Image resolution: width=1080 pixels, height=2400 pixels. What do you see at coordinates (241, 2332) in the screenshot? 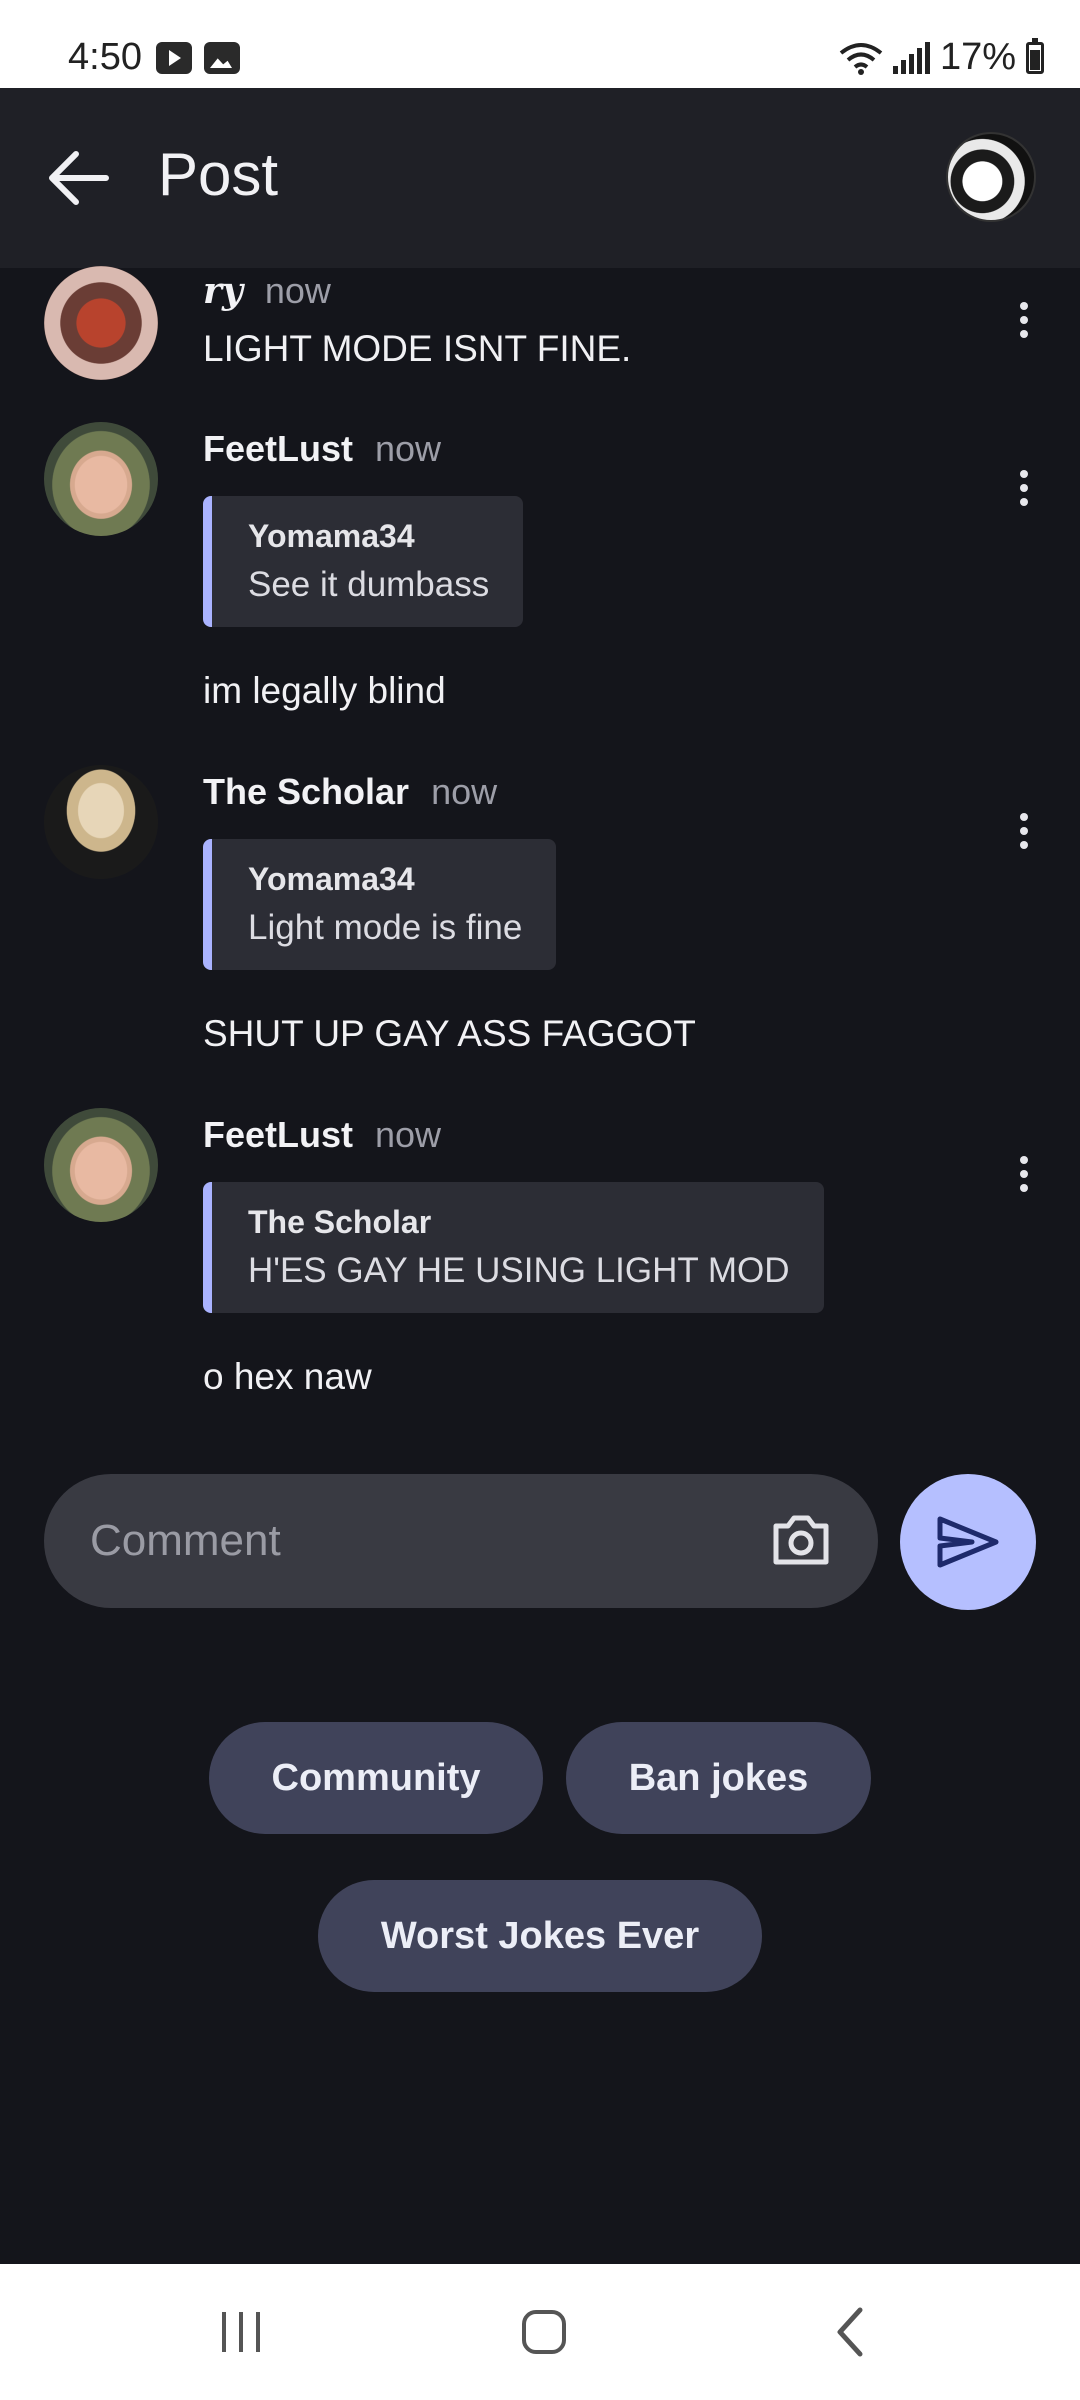
I see `recents-icon` at bounding box center [241, 2332].